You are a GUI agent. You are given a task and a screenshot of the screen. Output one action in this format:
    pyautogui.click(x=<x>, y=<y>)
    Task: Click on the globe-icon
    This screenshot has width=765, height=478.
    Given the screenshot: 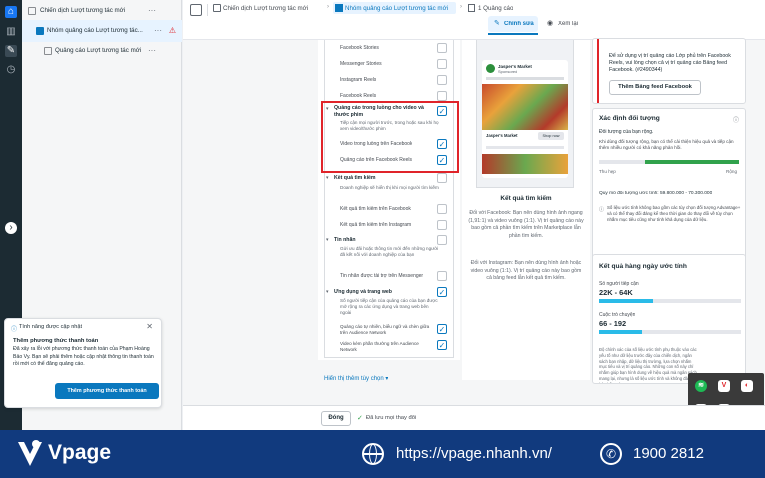 What is the action you would take?
    pyautogui.click(x=373, y=454)
    